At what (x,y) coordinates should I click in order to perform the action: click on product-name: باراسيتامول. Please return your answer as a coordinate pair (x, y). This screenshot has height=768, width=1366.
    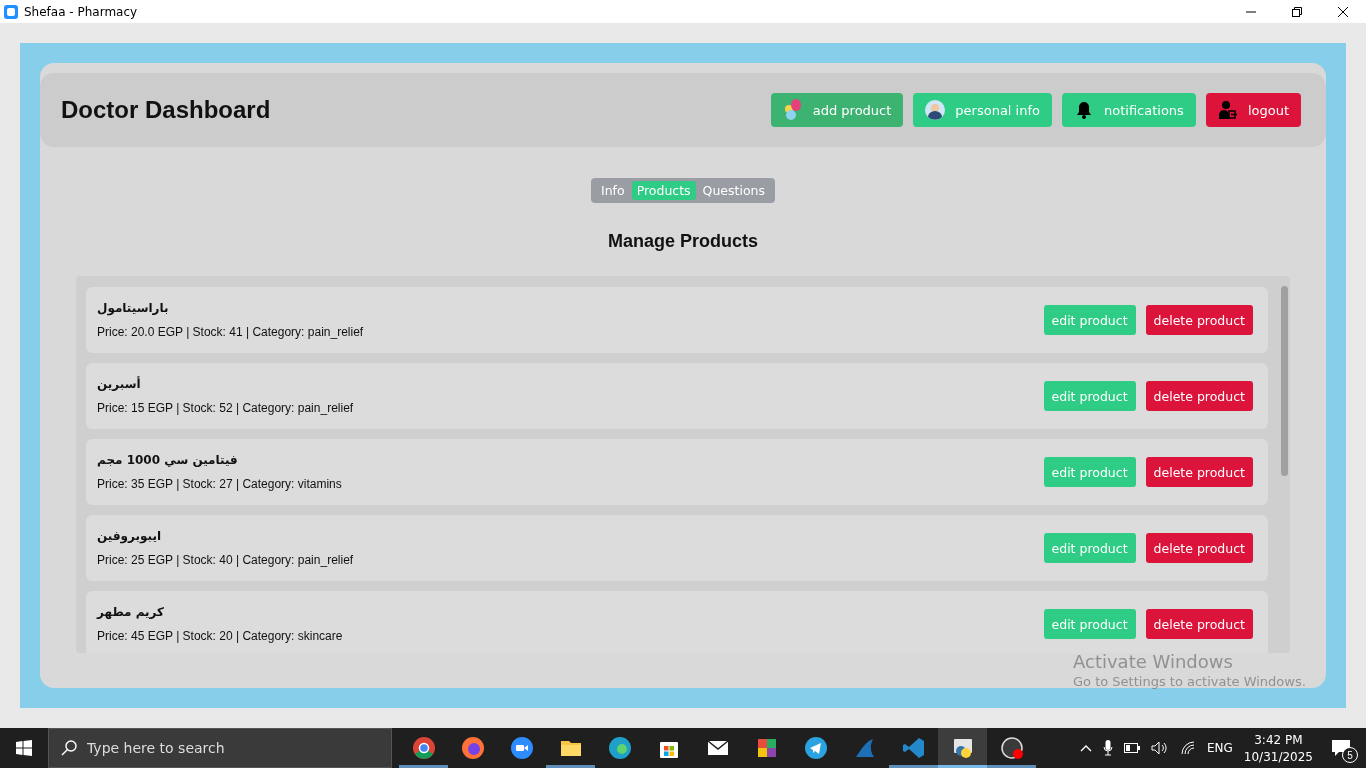
    Looking at the image, I should click on (133, 308).